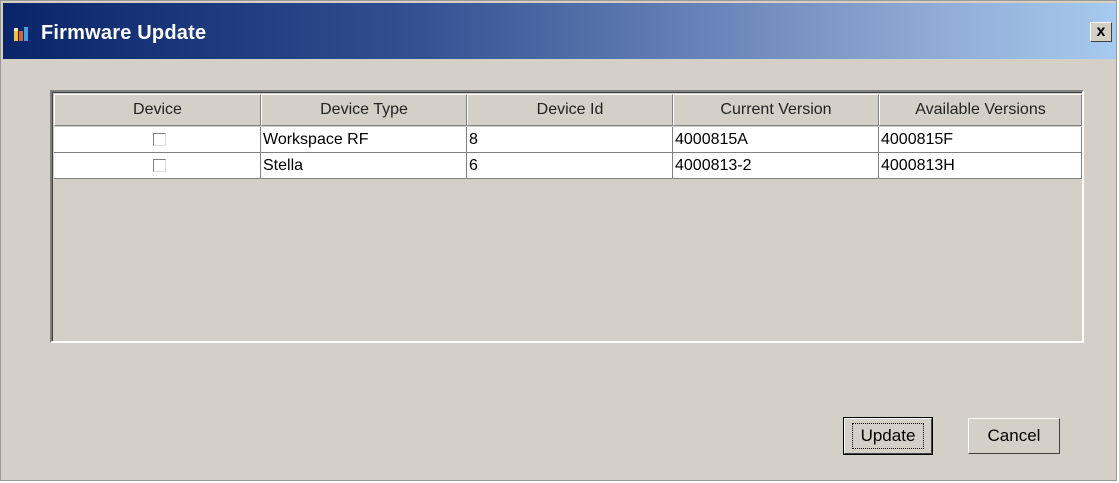 The image size is (1119, 483). I want to click on cancel-button-label: Cancel, so click(1014, 435).